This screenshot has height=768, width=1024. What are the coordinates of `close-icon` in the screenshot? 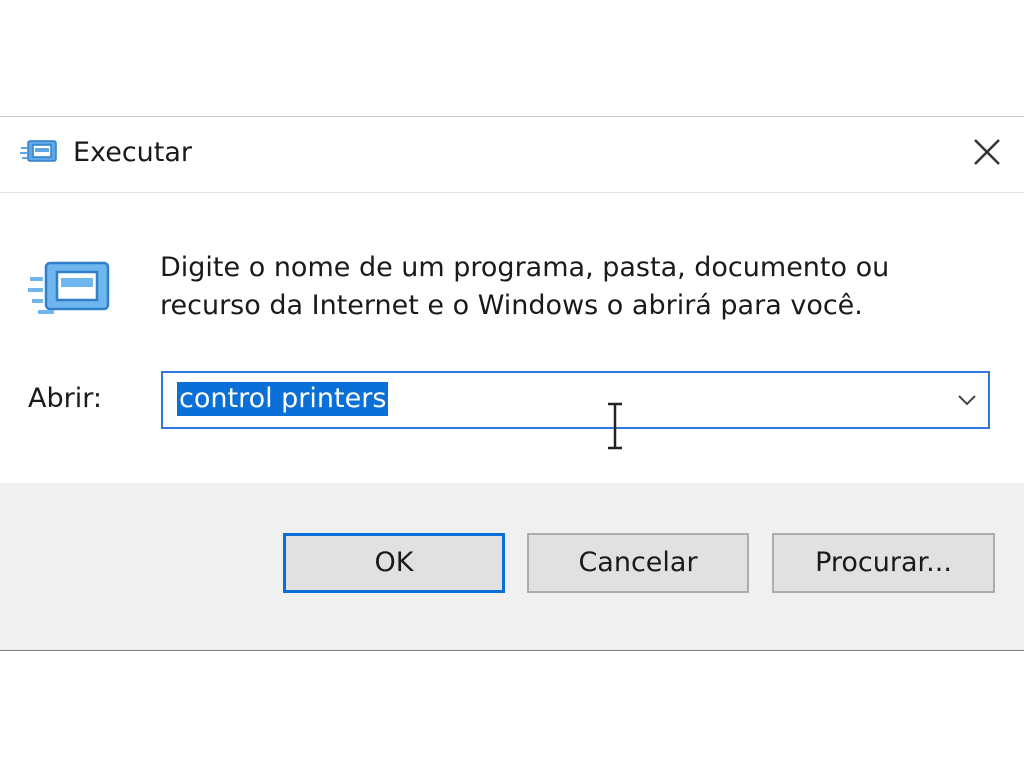 It's located at (987, 152).